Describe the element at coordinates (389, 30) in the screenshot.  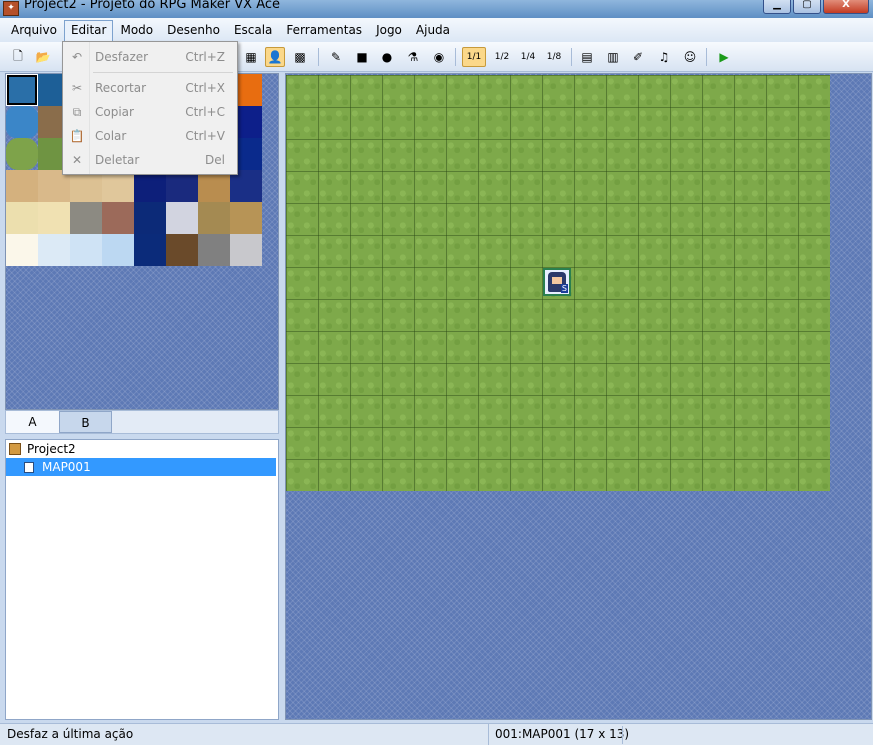
I see `menu-jogo: Jogo` at that location.